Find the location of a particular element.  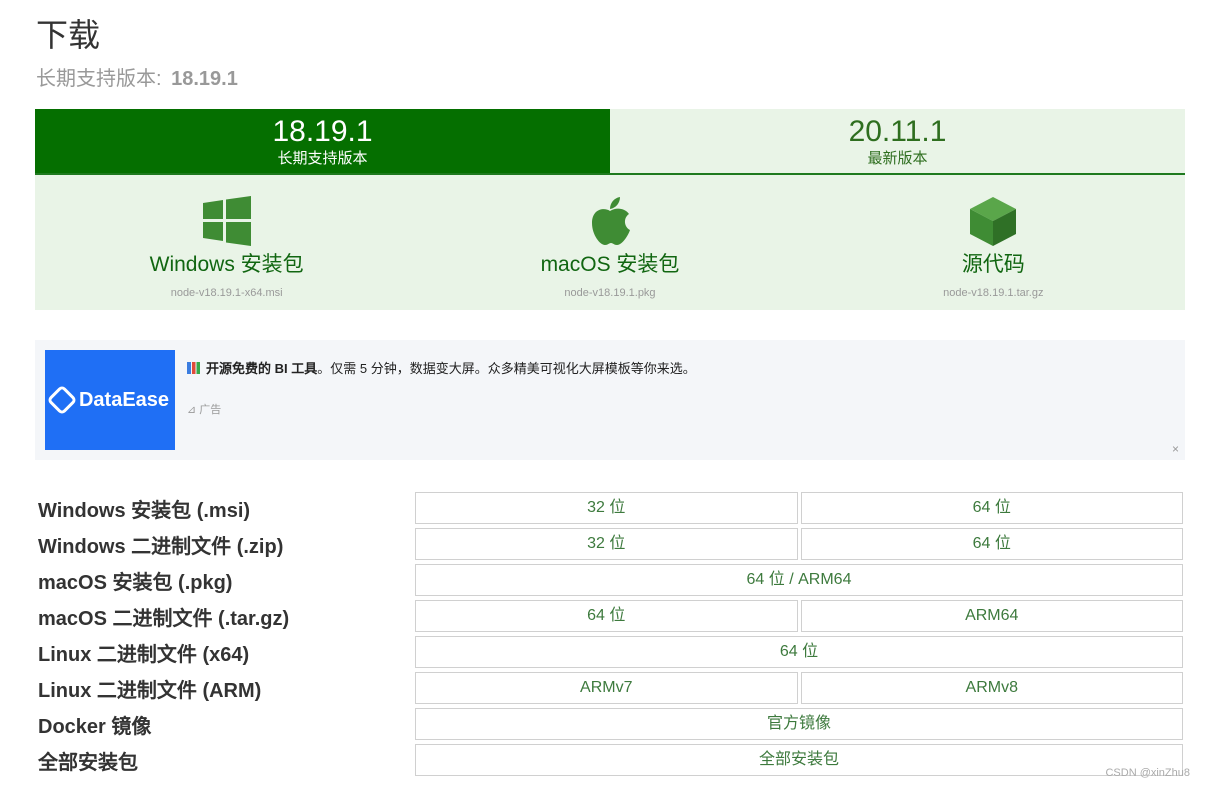

version-tabs: 18.19.1 长期支持版本 20.11.1 最新版本 is located at coordinates (610, 142).